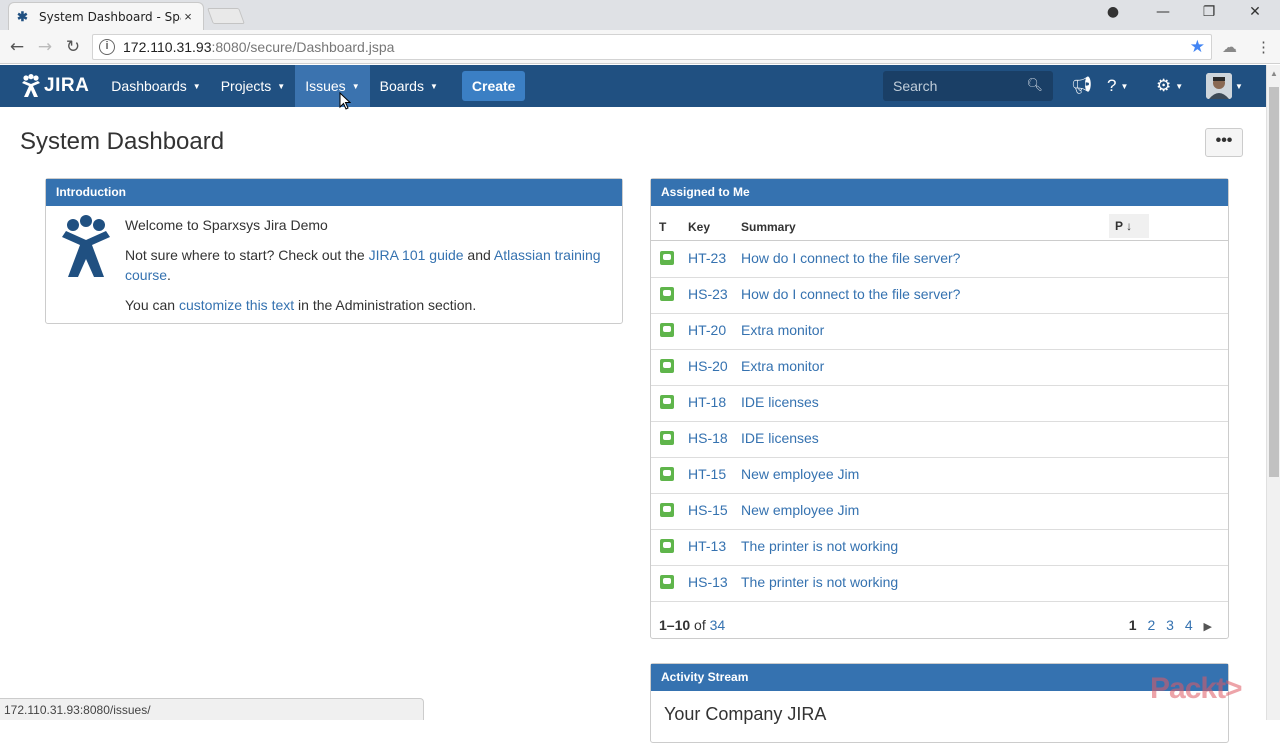 The height and width of the screenshot is (743, 1280). What do you see at coordinates (226, 225) in the screenshot?
I see `welcome-text: Welcome to Sparxsys Jira Demo` at bounding box center [226, 225].